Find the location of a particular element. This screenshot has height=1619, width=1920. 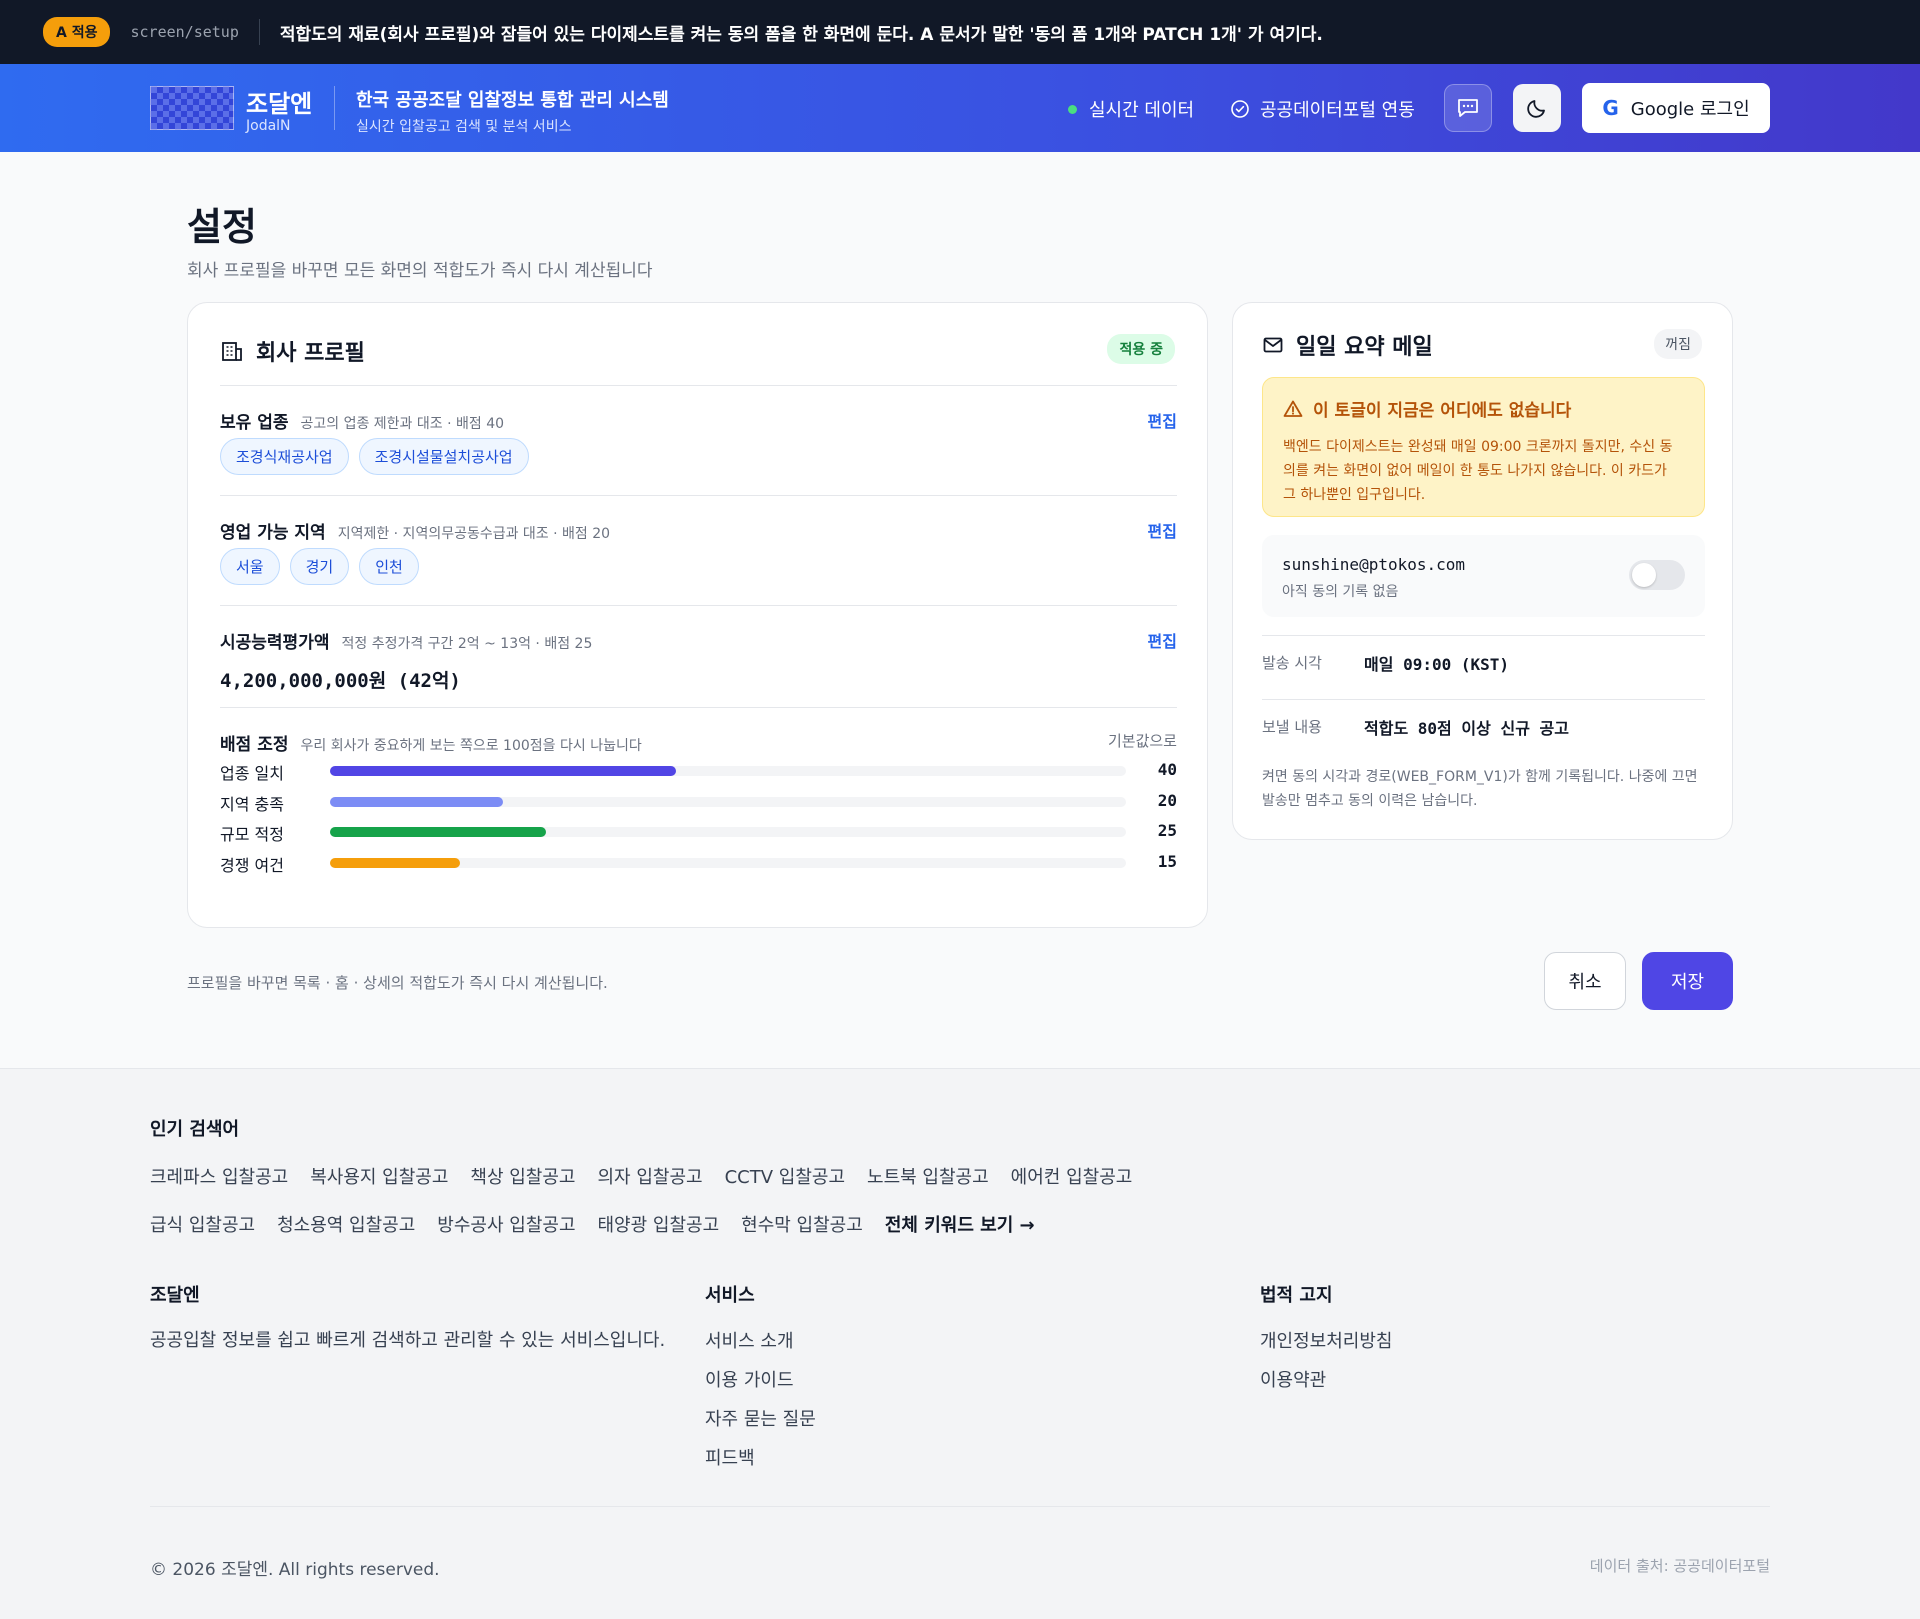

header-divider is located at coordinates (334, 108).